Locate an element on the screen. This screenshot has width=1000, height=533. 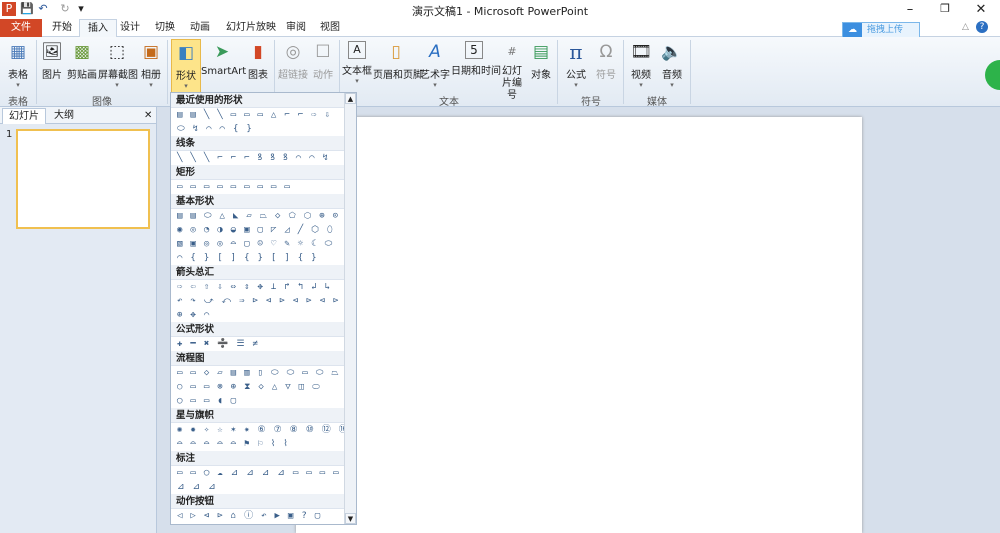
chart-button: ▮ 图表 is located at coordinates (258, 65).